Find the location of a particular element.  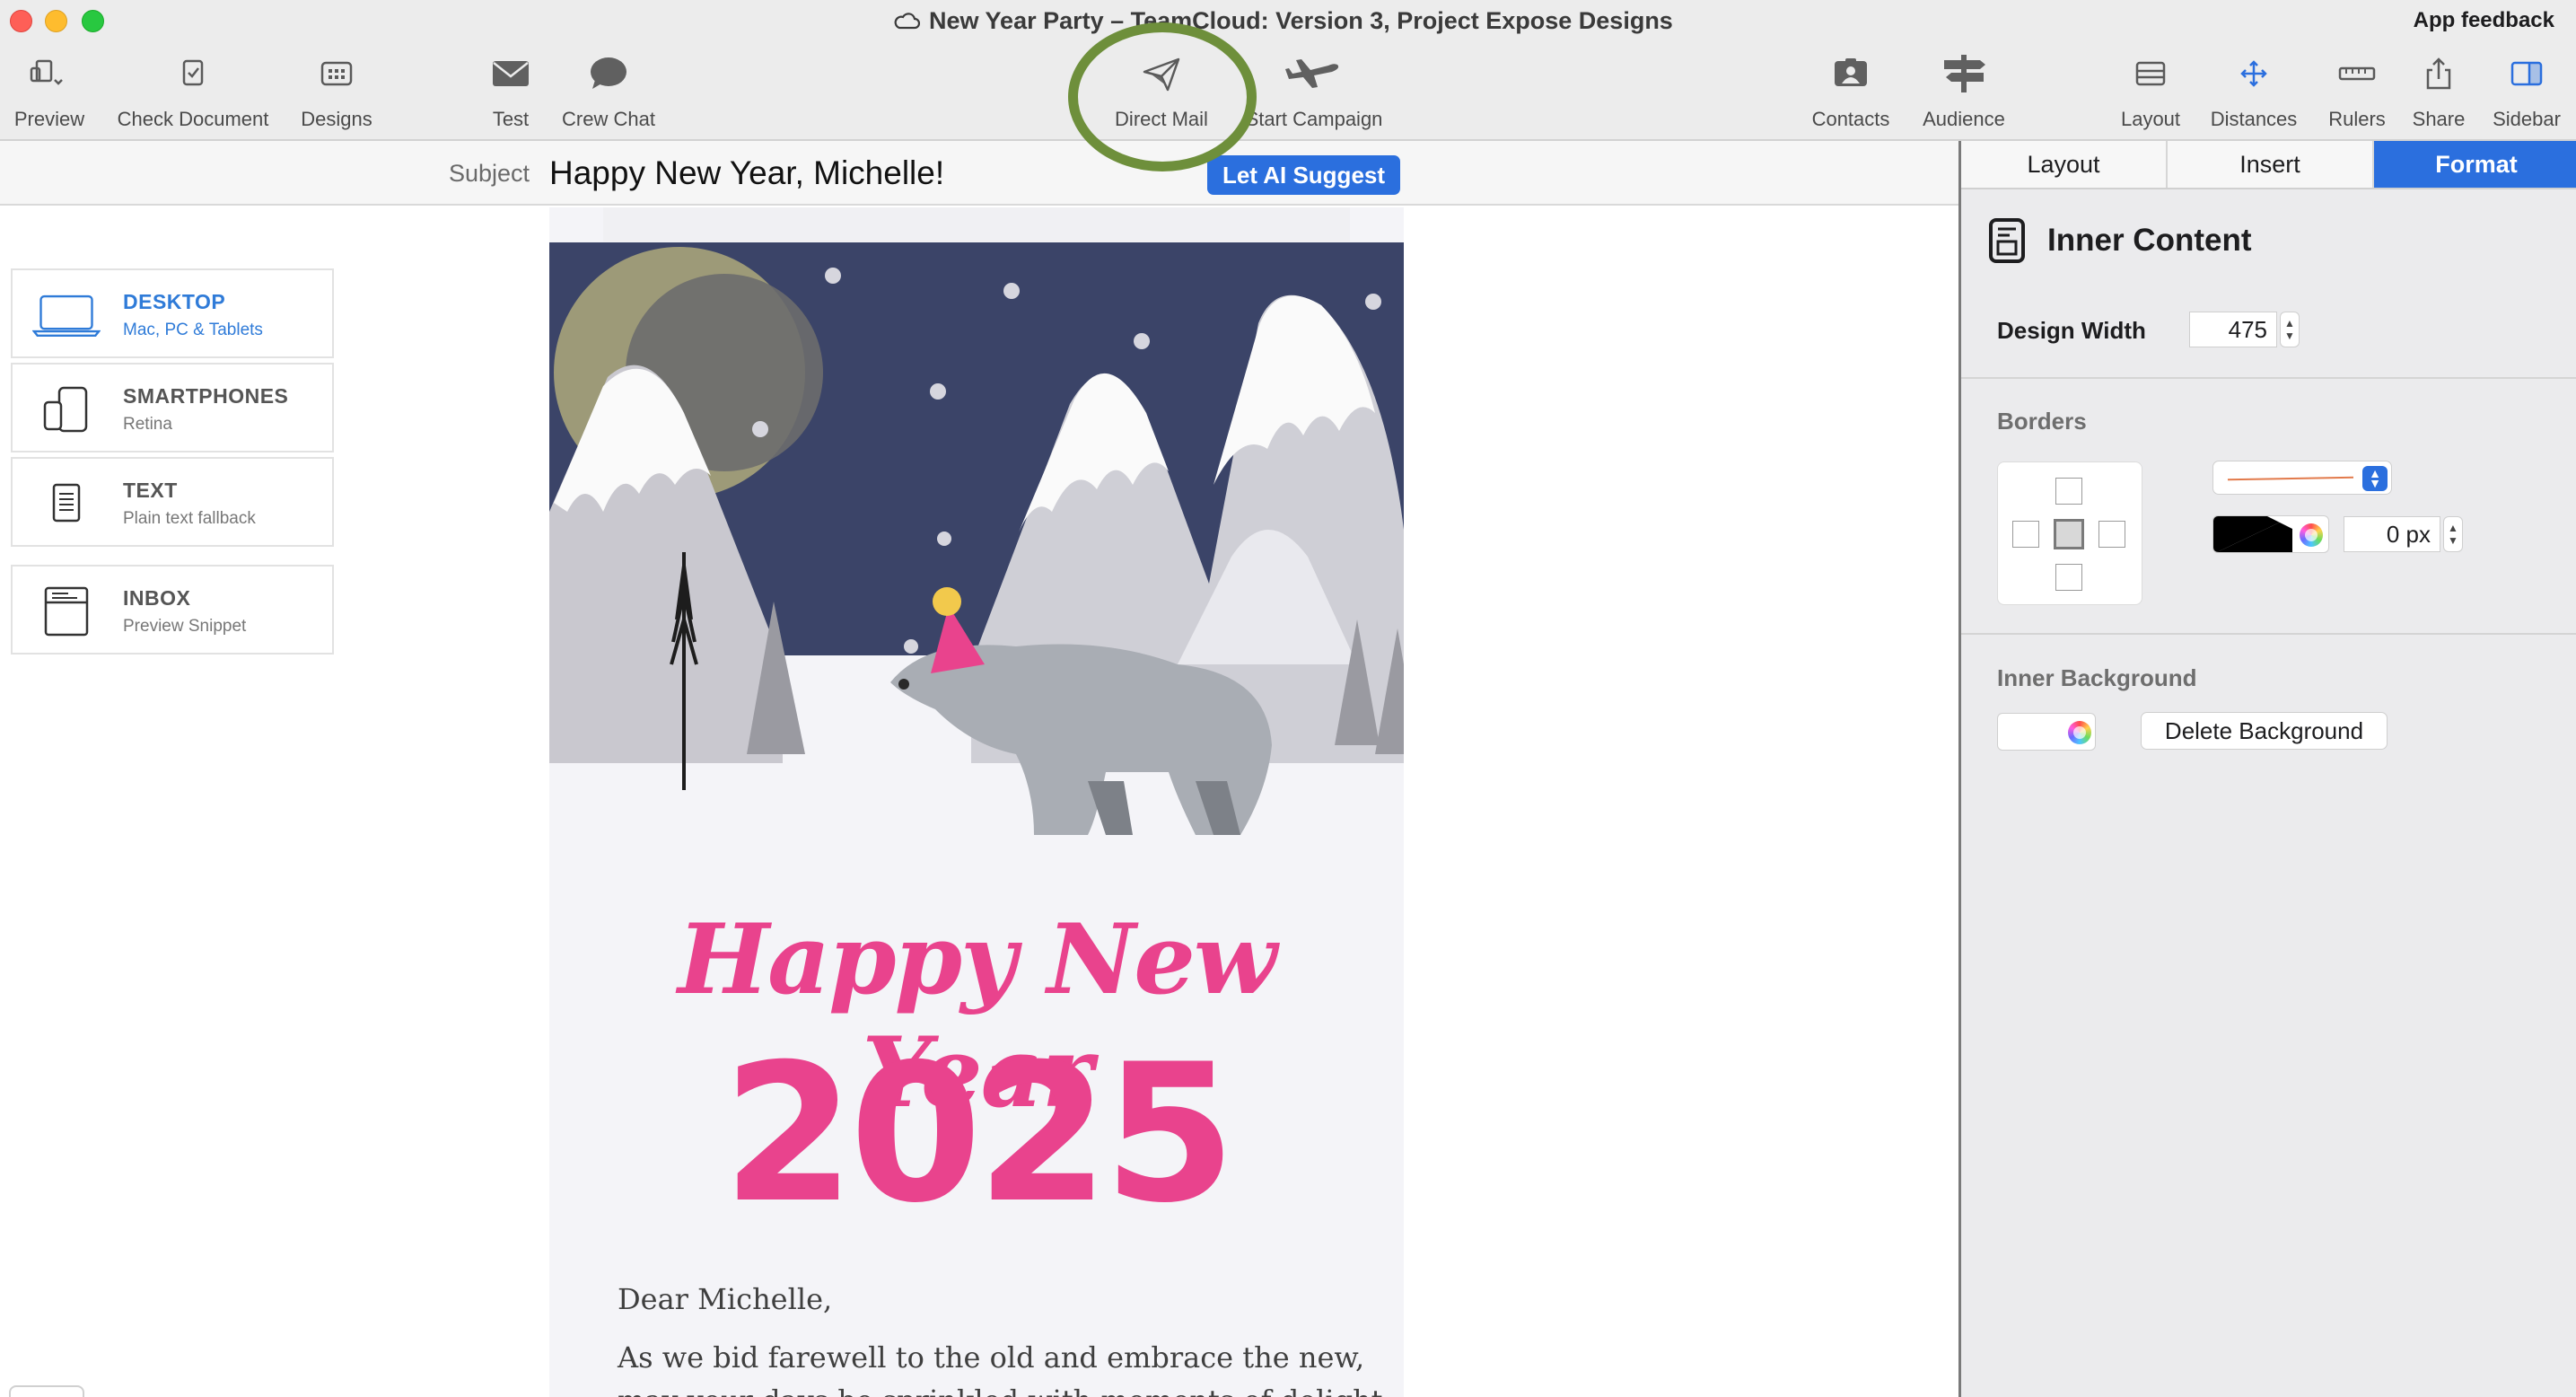

inner-background-color-well is located at coordinates (2046, 732).